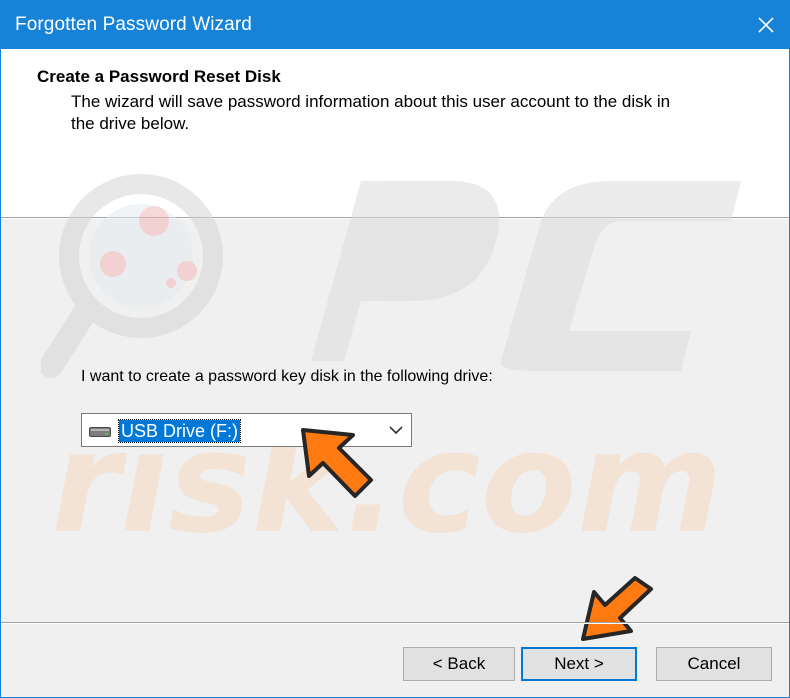 This screenshot has width=790, height=698. Describe the element at coordinates (395, 218) in the screenshot. I see `header-divider` at that location.